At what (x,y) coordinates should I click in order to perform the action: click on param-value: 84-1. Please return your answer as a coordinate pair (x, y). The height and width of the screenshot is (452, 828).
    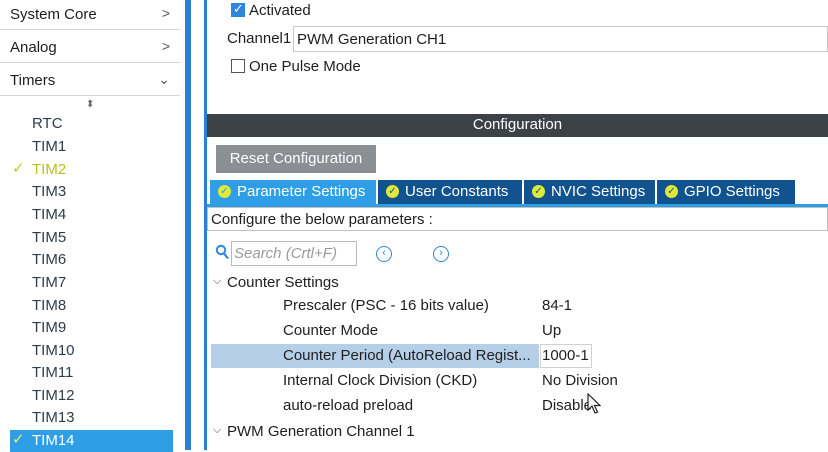
    Looking at the image, I should click on (557, 305).